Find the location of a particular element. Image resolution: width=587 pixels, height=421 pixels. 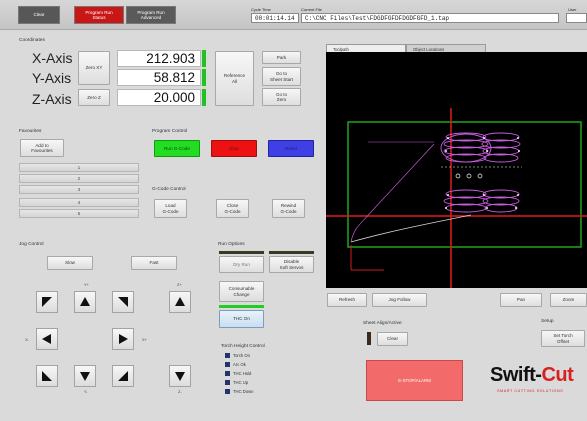

x-plus-label: X+ is located at coordinates (145, 339).